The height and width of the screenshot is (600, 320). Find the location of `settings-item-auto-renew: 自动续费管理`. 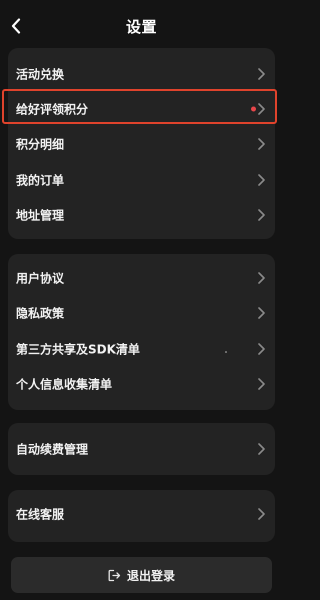

settings-item-auto-renew: 自动续费管理 is located at coordinates (141, 448).